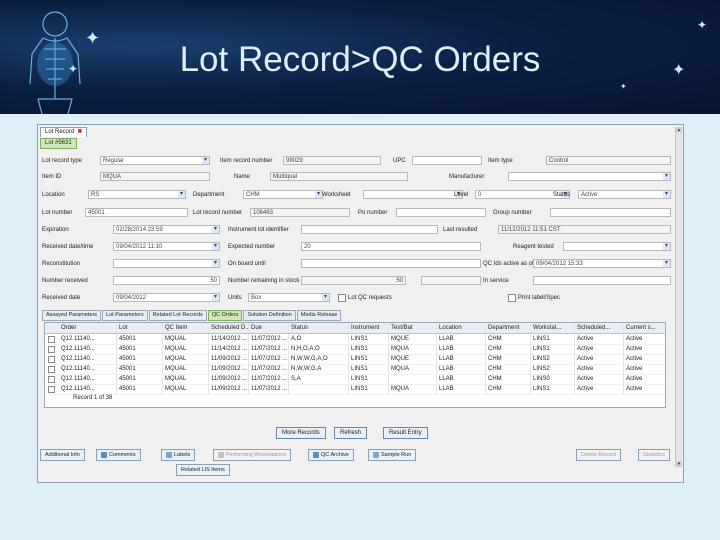 The height and width of the screenshot is (540, 720). I want to click on tab-solution-definition: Solution Definition, so click(269, 315).